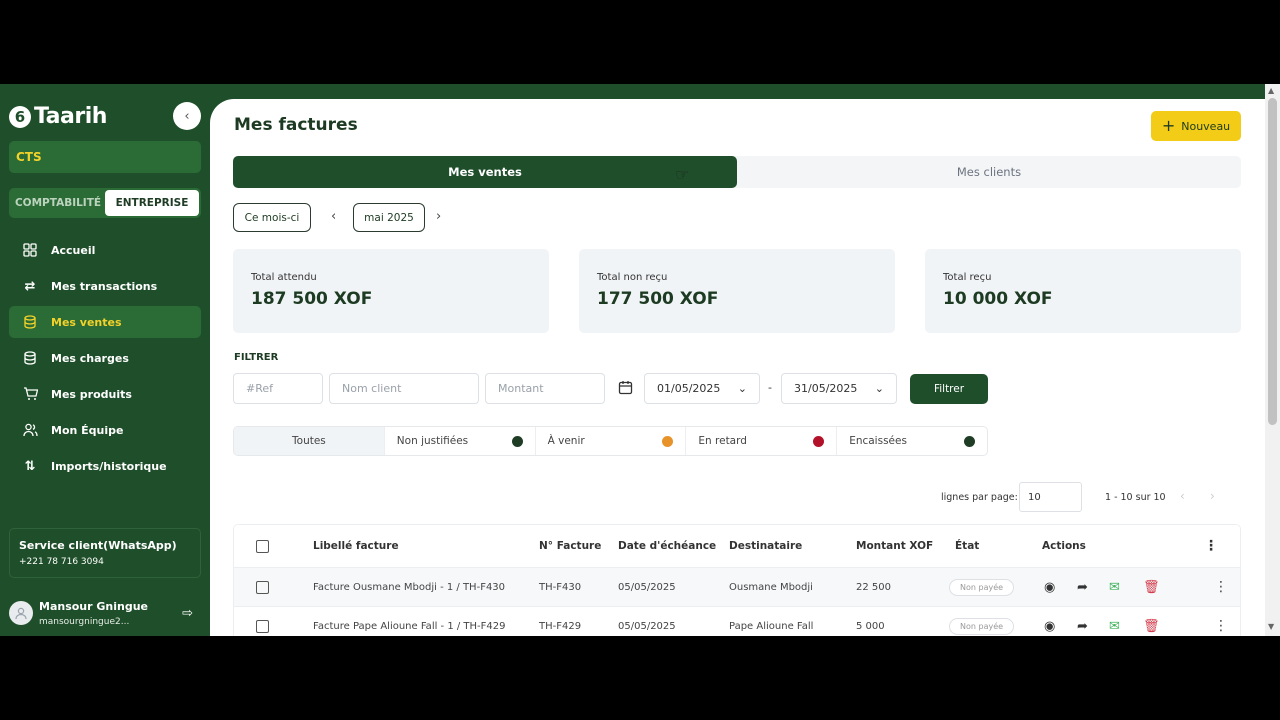 Image resolution: width=1280 pixels, height=720 pixels. Describe the element at coordinates (20, 116) in the screenshot. I see `logo-mark-icon: 6` at that location.